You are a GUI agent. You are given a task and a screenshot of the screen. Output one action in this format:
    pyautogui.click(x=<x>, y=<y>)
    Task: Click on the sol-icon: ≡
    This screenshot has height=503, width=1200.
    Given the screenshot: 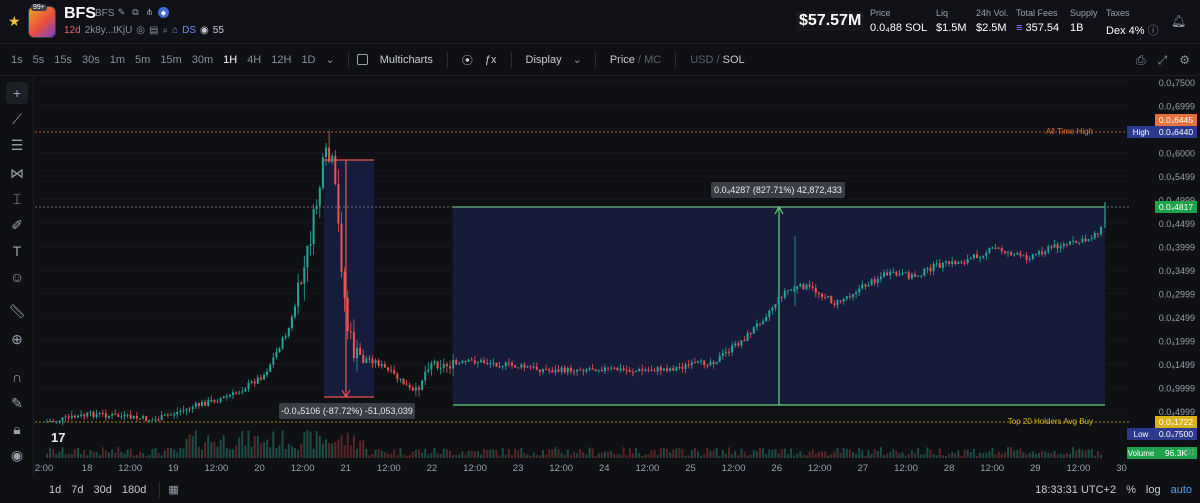 What is the action you would take?
    pyautogui.click(x=1019, y=28)
    